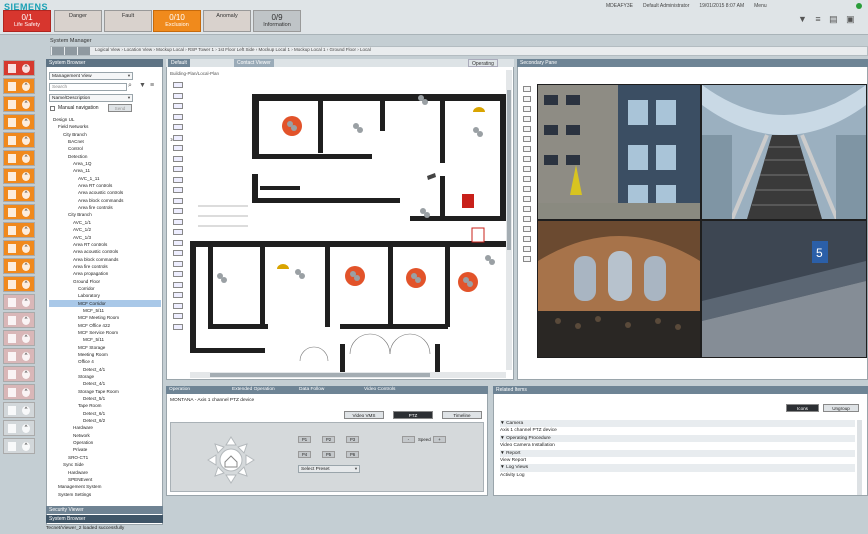 This screenshot has height=534, width=868. What do you see at coordinates (105, 156) in the screenshot?
I see `tree-item: Detection` at bounding box center [105, 156].